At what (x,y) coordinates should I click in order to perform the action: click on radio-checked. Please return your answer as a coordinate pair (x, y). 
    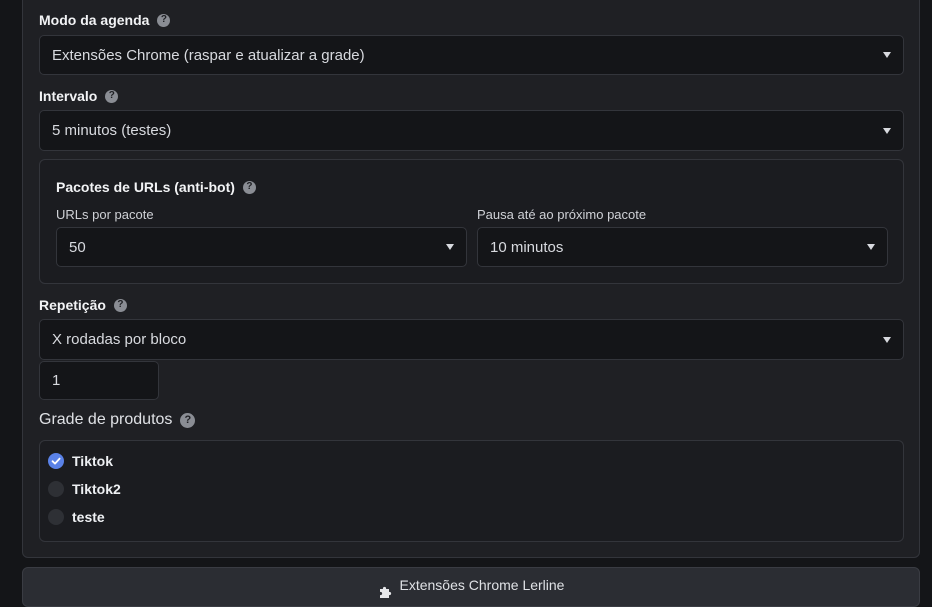
    Looking at the image, I should click on (56, 461).